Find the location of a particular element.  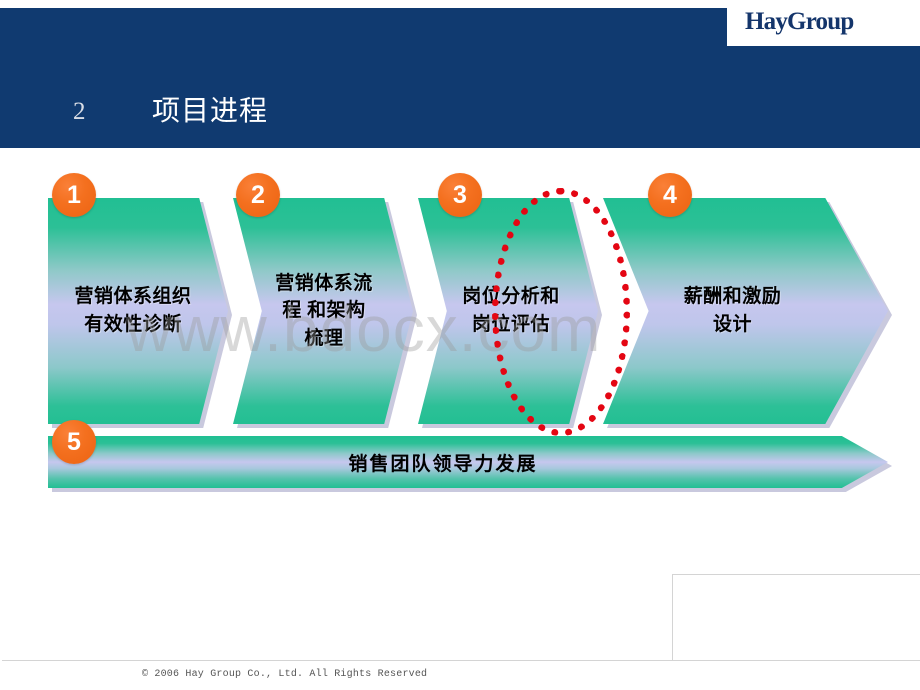

step-badge-4-number: 4 is located at coordinates (670, 194).